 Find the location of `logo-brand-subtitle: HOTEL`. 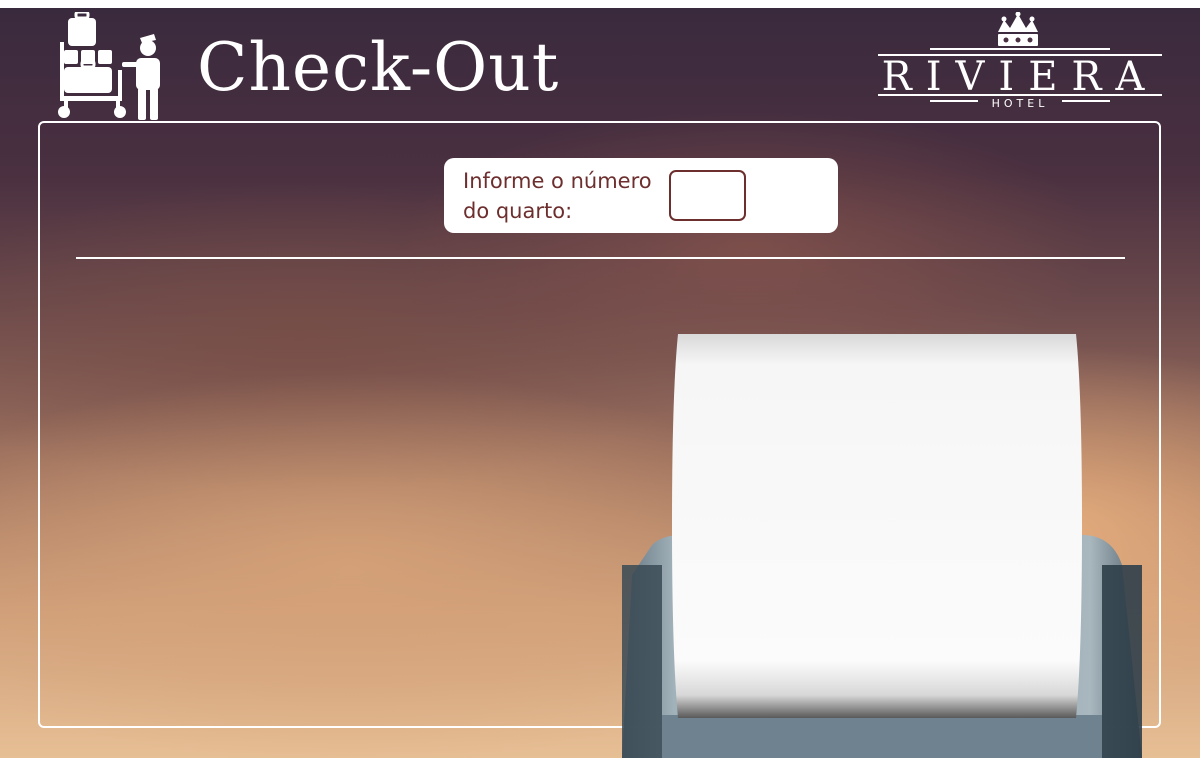

logo-brand-subtitle: HOTEL is located at coordinates (1020, 103).